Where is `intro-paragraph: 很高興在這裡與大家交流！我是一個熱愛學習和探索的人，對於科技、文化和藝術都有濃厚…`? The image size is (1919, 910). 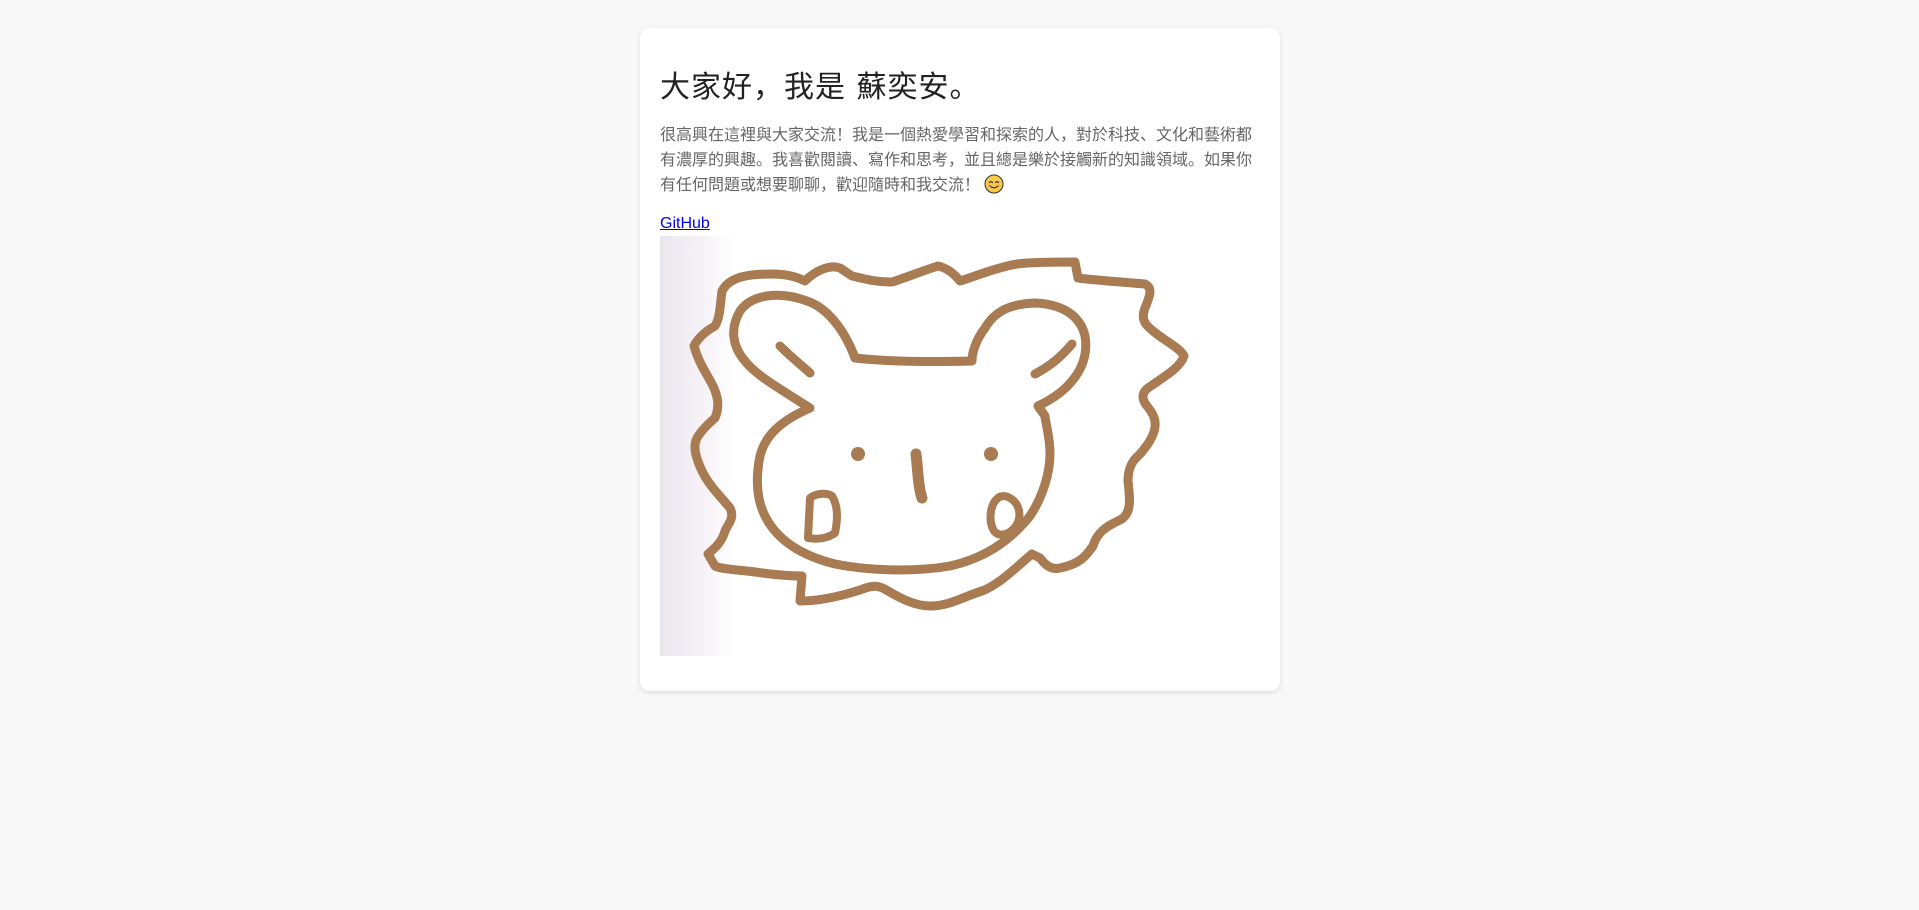 intro-paragraph: 很高興在這裡與大家交流！我是一個熱愛學習和探索的人，對於科技、文化和藝術都有濃厚… is located at coordinates (960, 159).